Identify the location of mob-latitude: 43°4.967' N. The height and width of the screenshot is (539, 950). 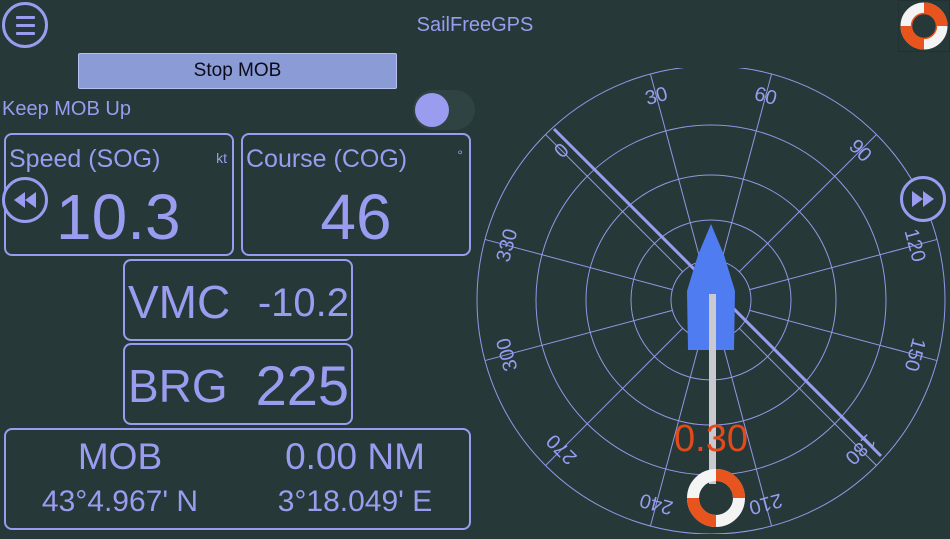
(120, 501).